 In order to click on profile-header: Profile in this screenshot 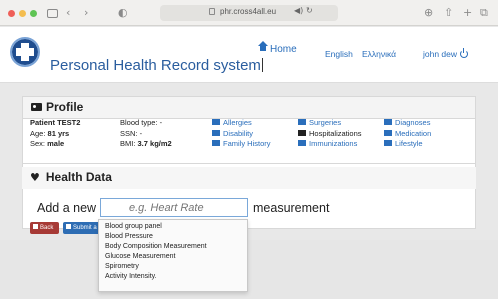, I will do `click(249, 107)`.